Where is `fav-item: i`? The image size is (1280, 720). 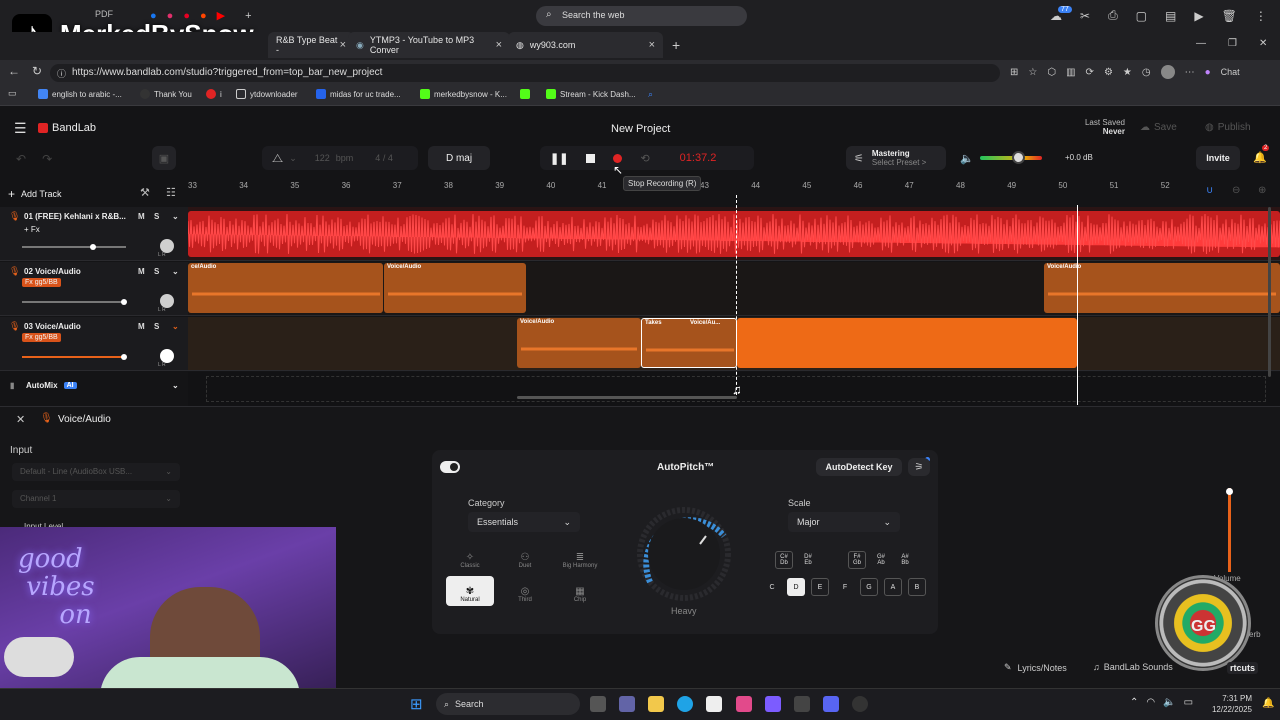
fav-item: i is located at coordinates (214, 94).